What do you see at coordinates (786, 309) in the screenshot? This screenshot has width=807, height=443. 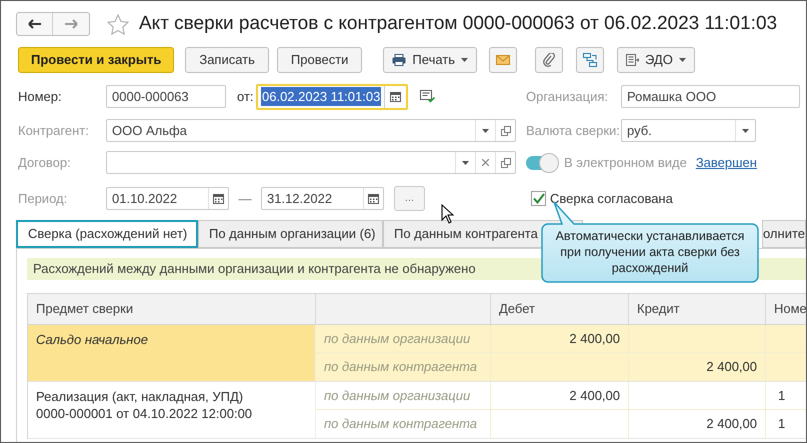 I see `column-header: Номе` at bounding box center [786, 309].